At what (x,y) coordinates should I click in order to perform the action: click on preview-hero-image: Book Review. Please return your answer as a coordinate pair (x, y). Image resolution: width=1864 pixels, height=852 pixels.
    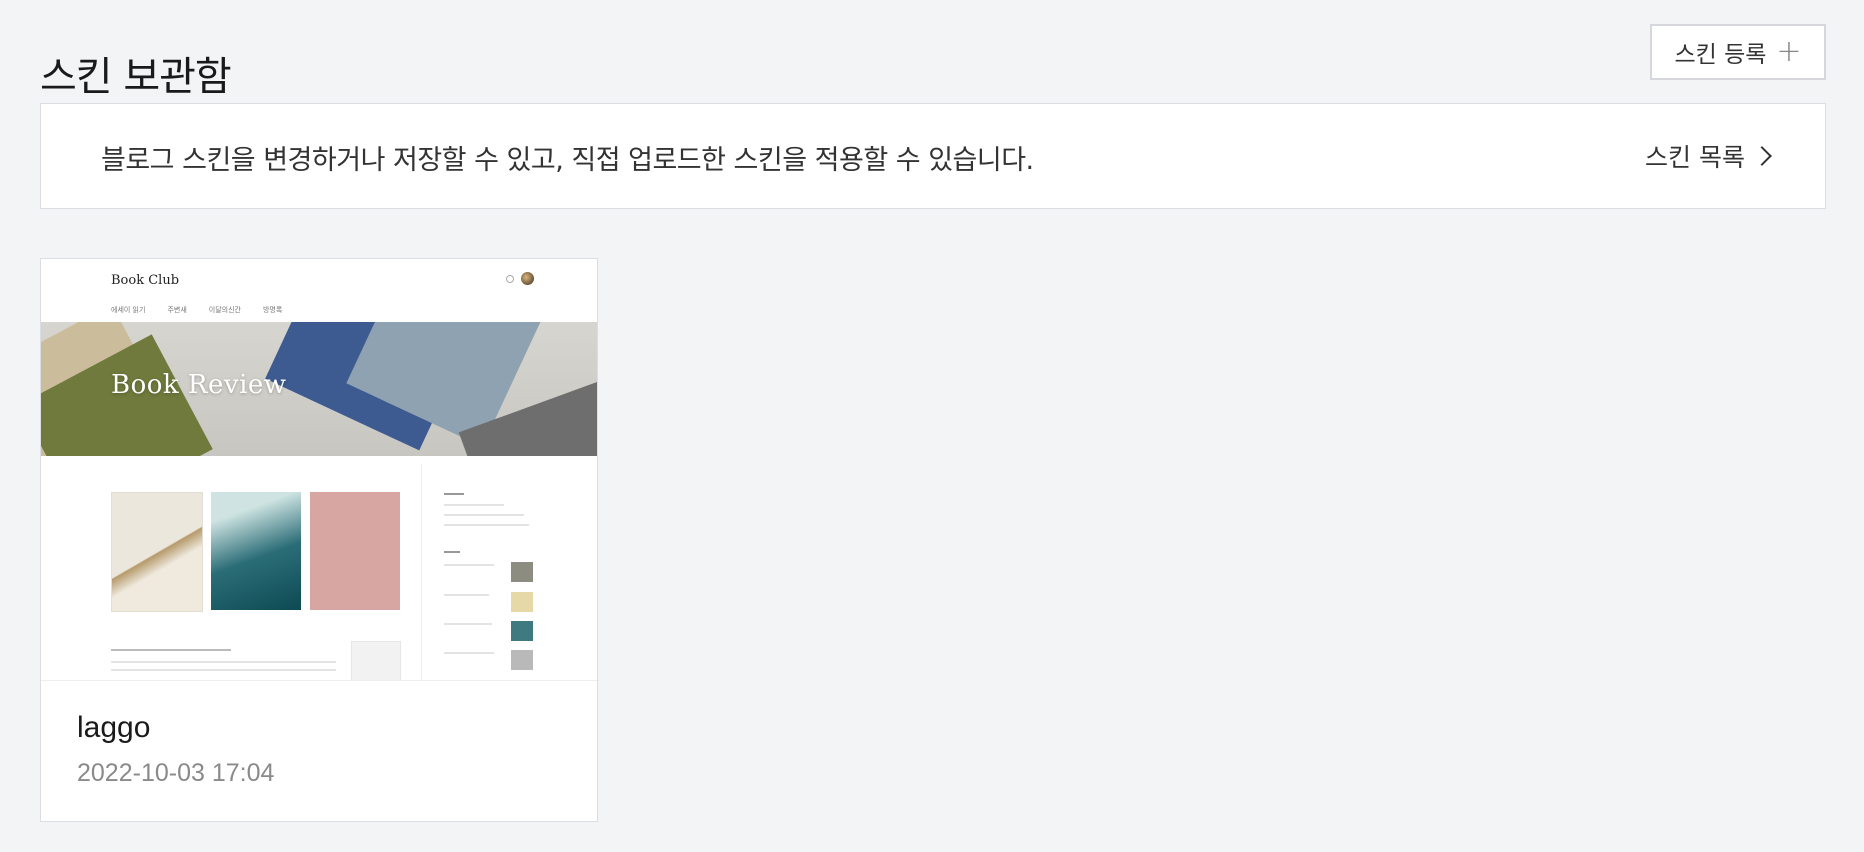
    Looking at the image, I should click on (319, 389).